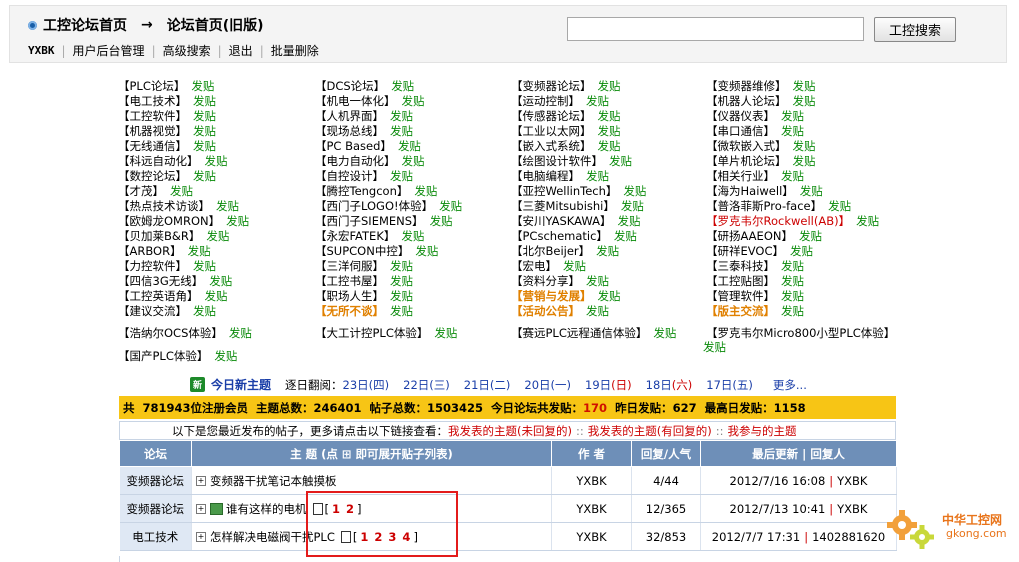 The height and width of the screenshot is (562, 1019). Describe the element at coordinates (551, 146) in the screenshot. I see `forum-link: 【嵌入式系统】` at that location.